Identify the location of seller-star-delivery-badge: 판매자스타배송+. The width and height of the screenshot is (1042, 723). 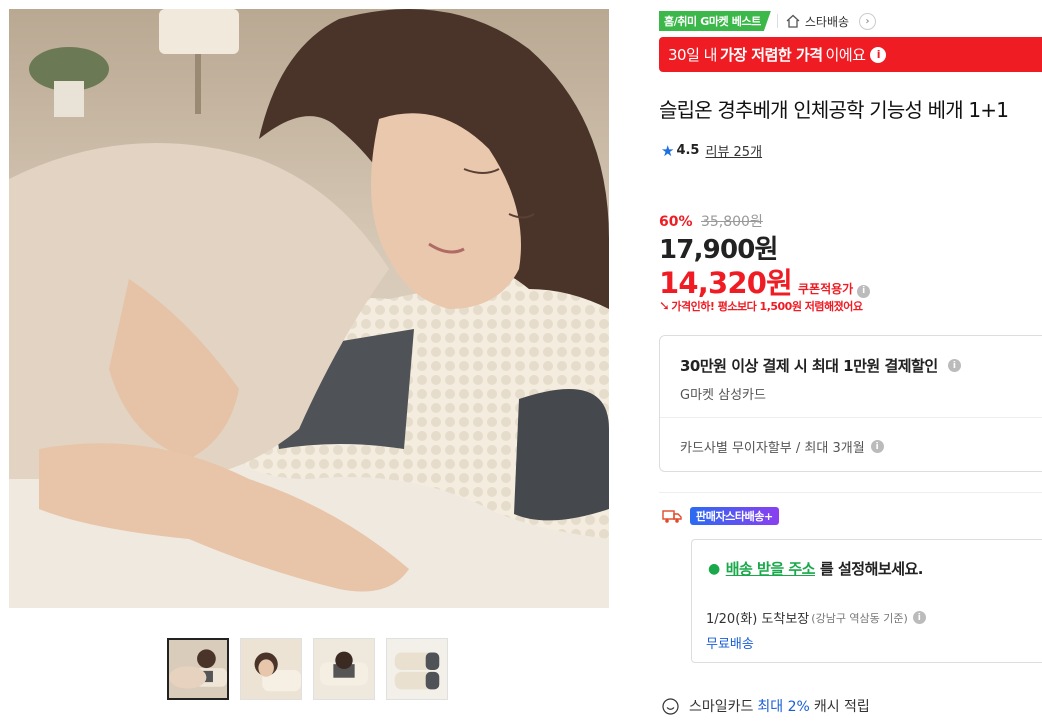
(734, 516).